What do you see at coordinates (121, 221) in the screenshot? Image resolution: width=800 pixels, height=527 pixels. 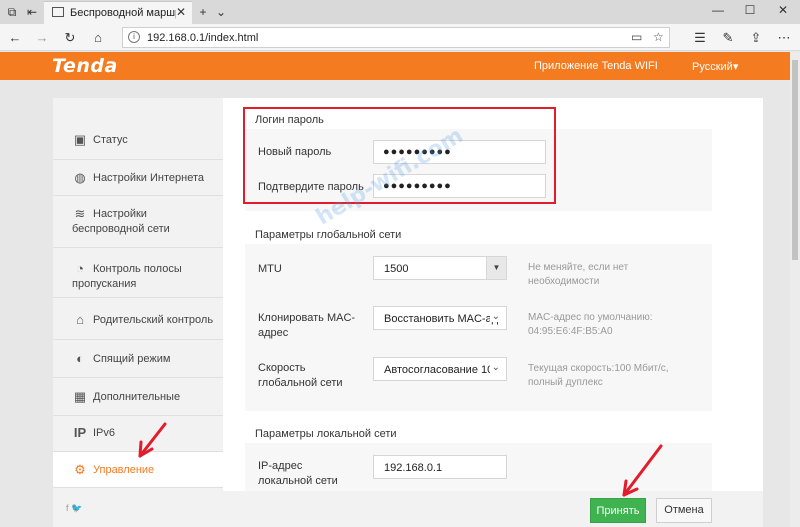 I see `sidebar-item-label: Настройки беспроводной сети` at bounding box center [121, 221].